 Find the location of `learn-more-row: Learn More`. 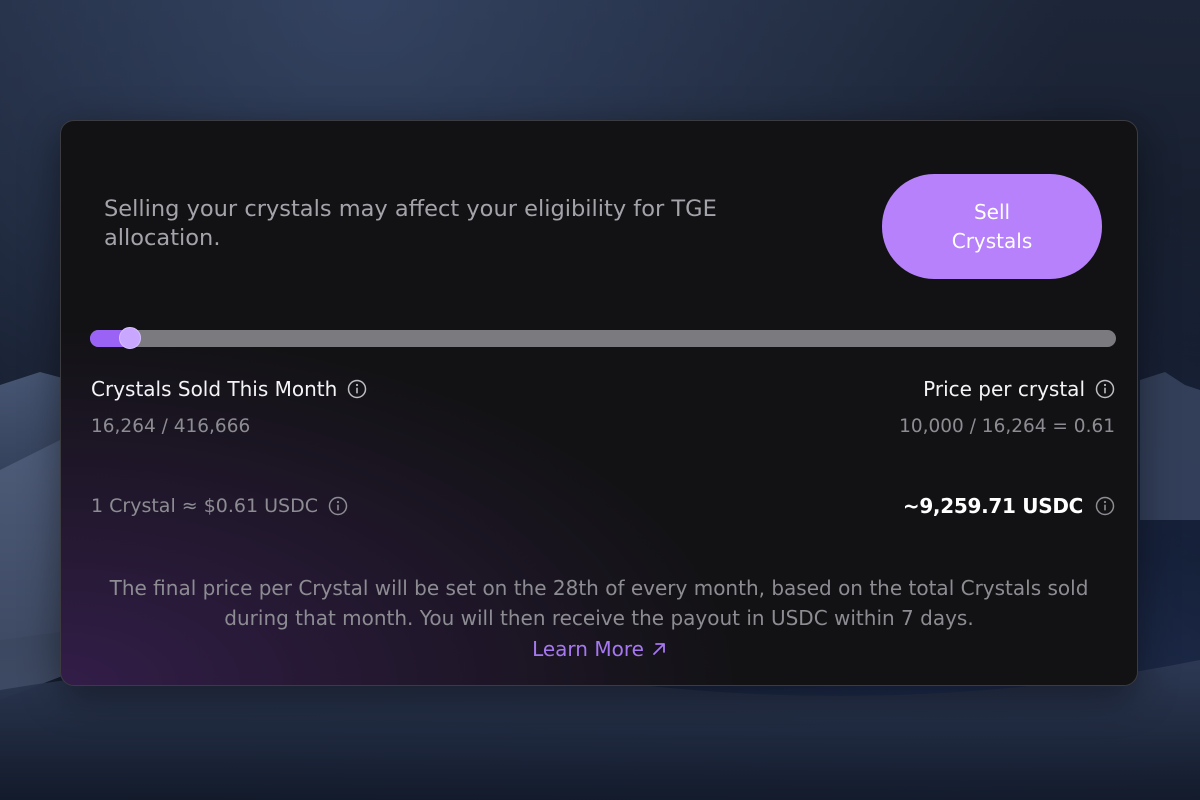

learn-more-row: Learn More is located at coordinates (600, 649).